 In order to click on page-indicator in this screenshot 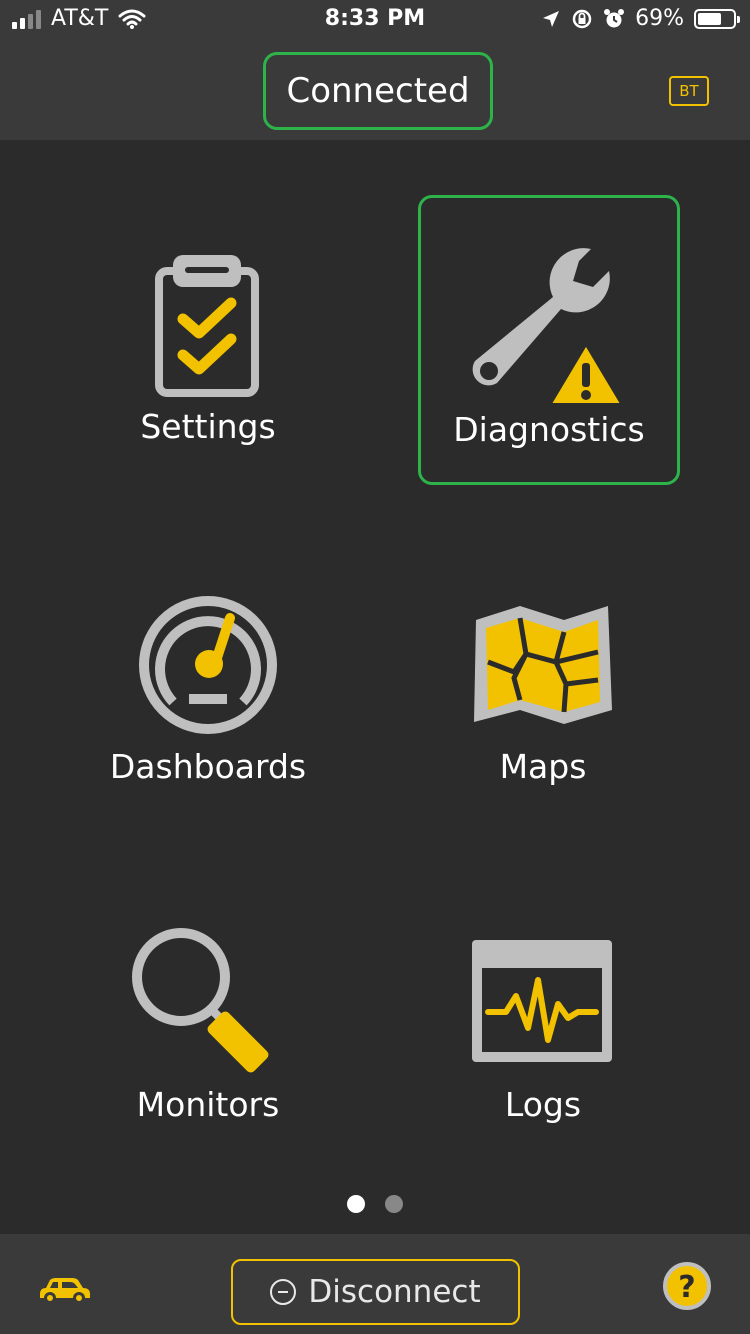, I will do `click(375, 1204)`.